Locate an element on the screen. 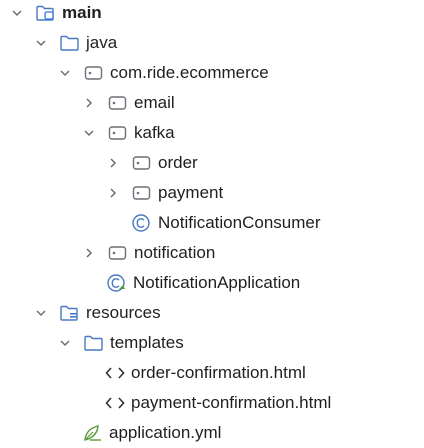  tree-node-notification-application: NotificationApplication is located at coordinates (212, 283).